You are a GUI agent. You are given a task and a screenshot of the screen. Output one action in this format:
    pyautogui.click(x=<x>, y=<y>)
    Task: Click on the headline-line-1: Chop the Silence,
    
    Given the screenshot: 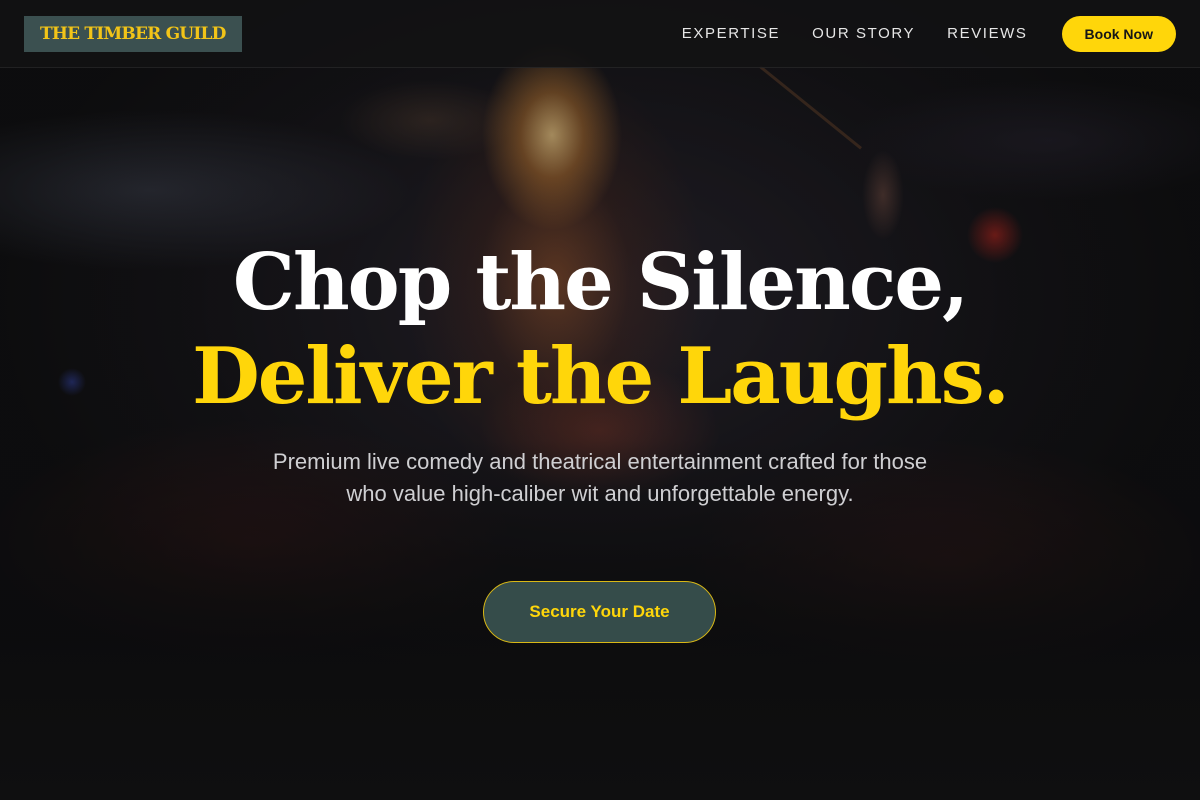 What is the action you would take?
    pyautogui.click(x=600, y=282)
    